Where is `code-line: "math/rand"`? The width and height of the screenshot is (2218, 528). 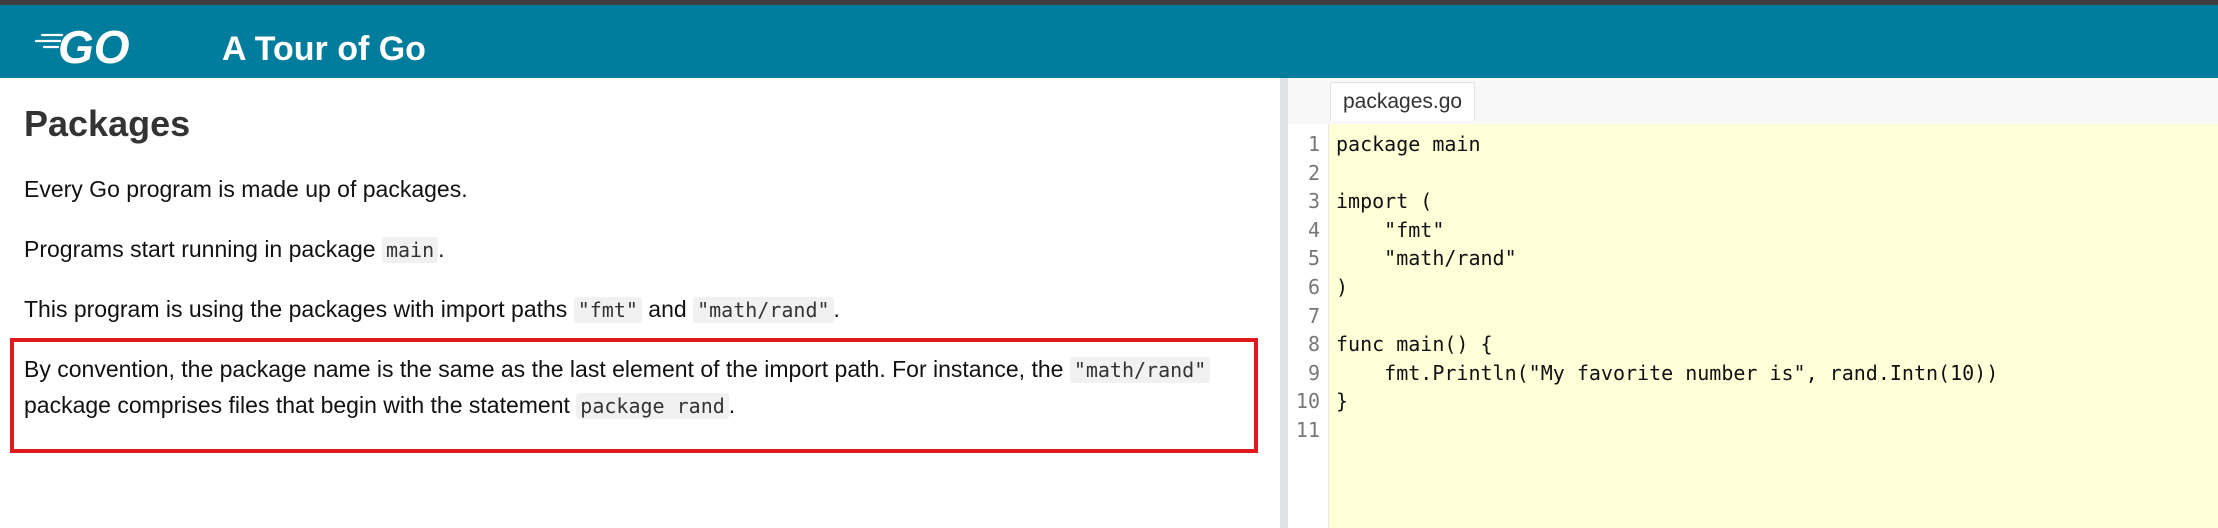
code-line: "math/rand" is located at coordinates (1426, 258).